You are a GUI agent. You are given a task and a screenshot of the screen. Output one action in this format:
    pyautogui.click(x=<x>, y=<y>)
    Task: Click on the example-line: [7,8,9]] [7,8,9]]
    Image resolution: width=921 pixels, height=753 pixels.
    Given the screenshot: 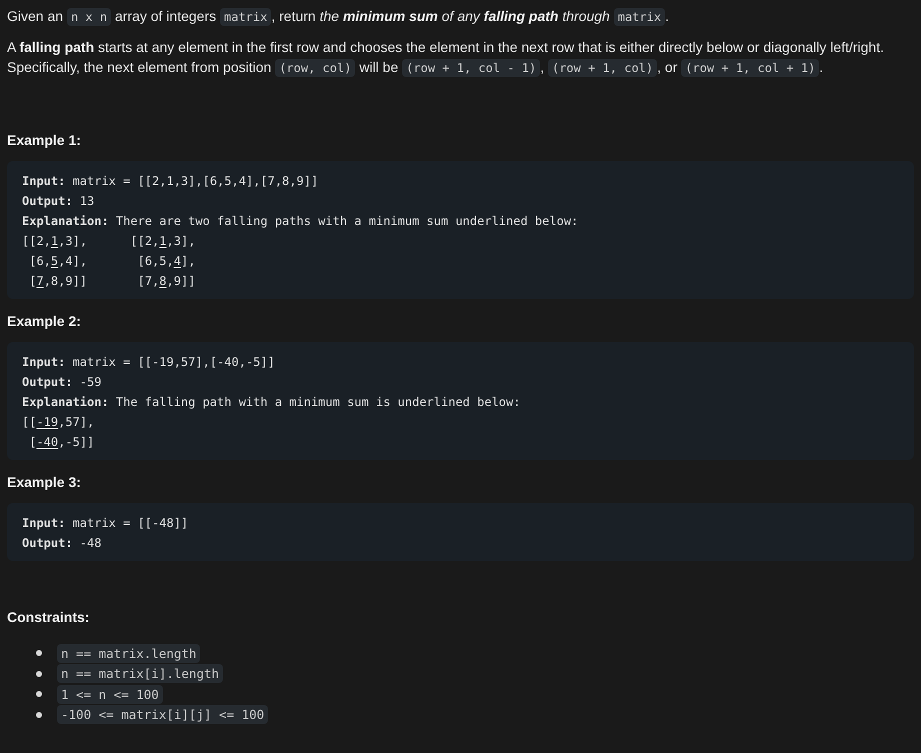 What is the action you would take?
    pyautogui.click(x=112, y=281)
    